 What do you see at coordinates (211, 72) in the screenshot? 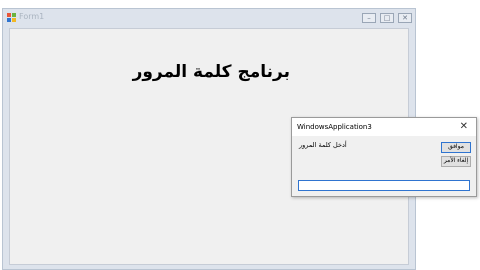
I see `page-heading: برنامج كلمة المرور` at bounding box center [211, 72].